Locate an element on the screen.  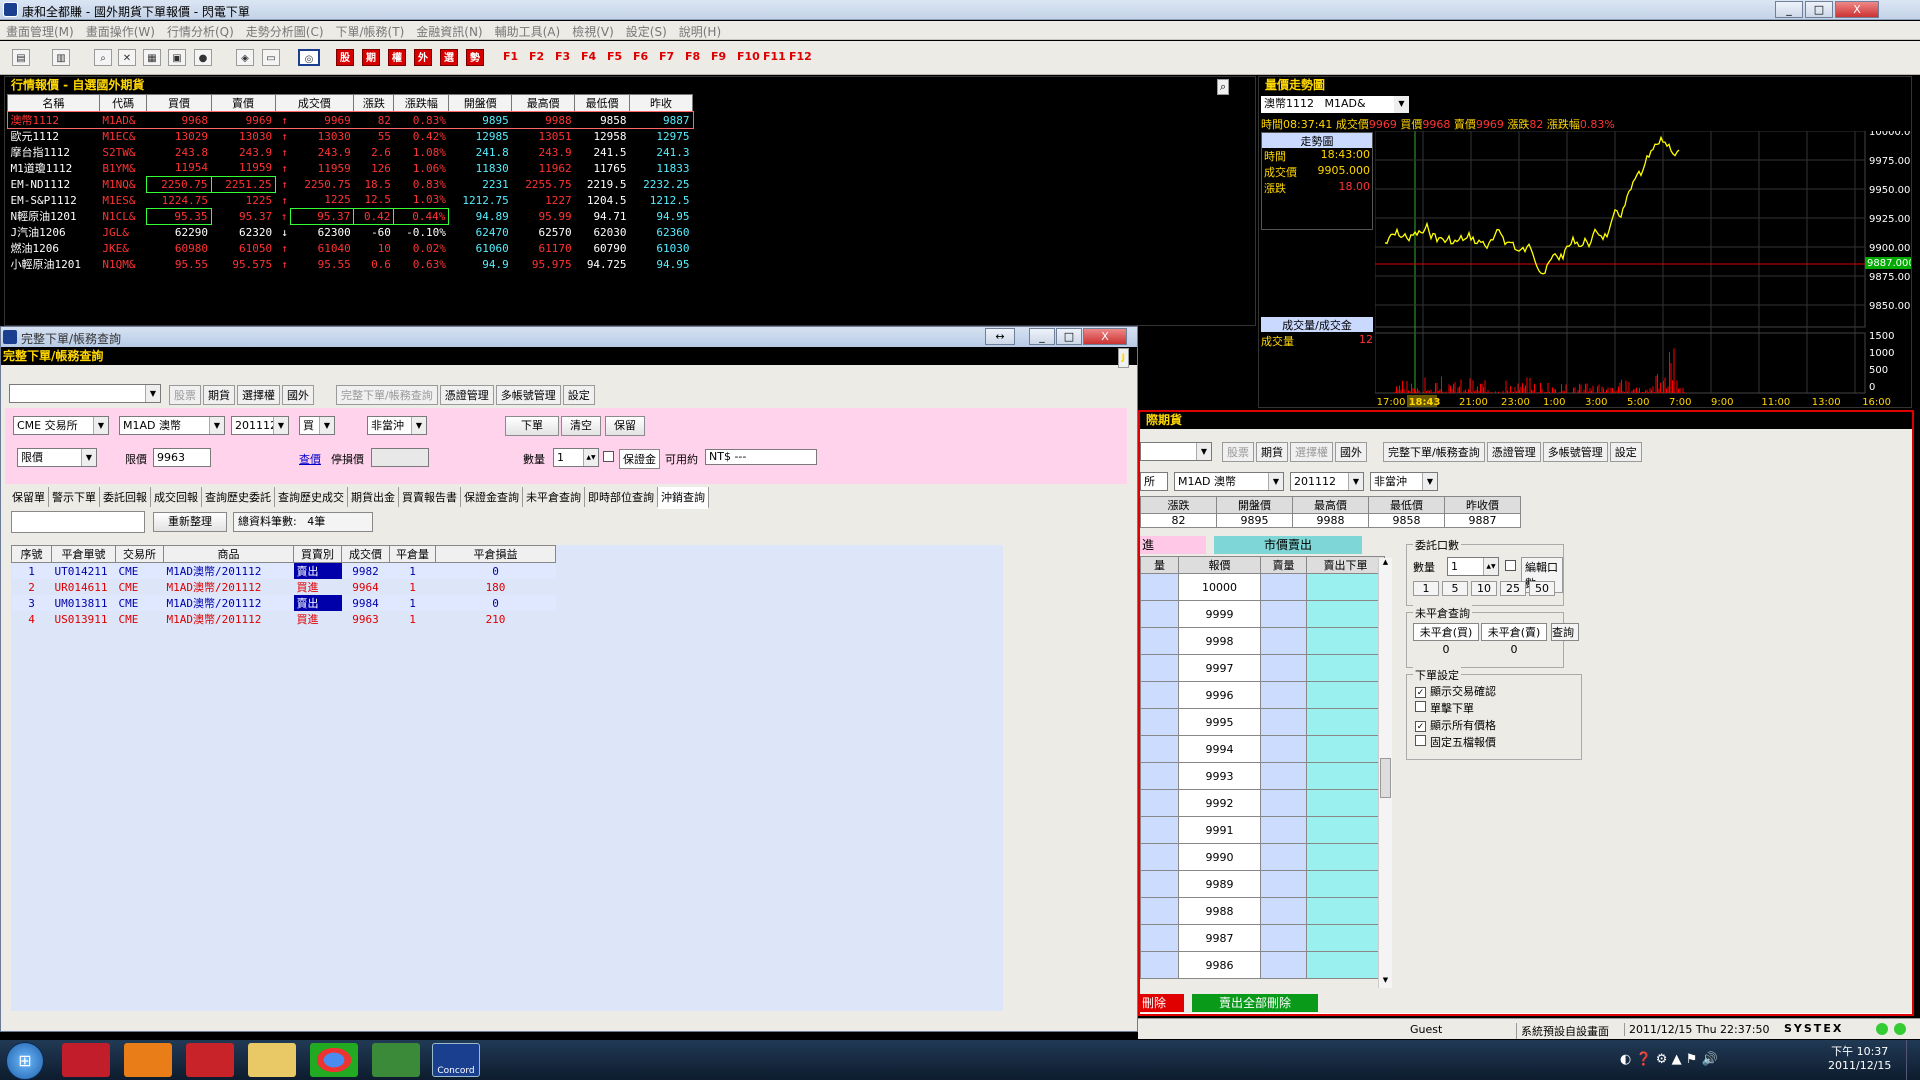
menu-item-6: 輔助工具(A) is located at coordinates (528, 30).